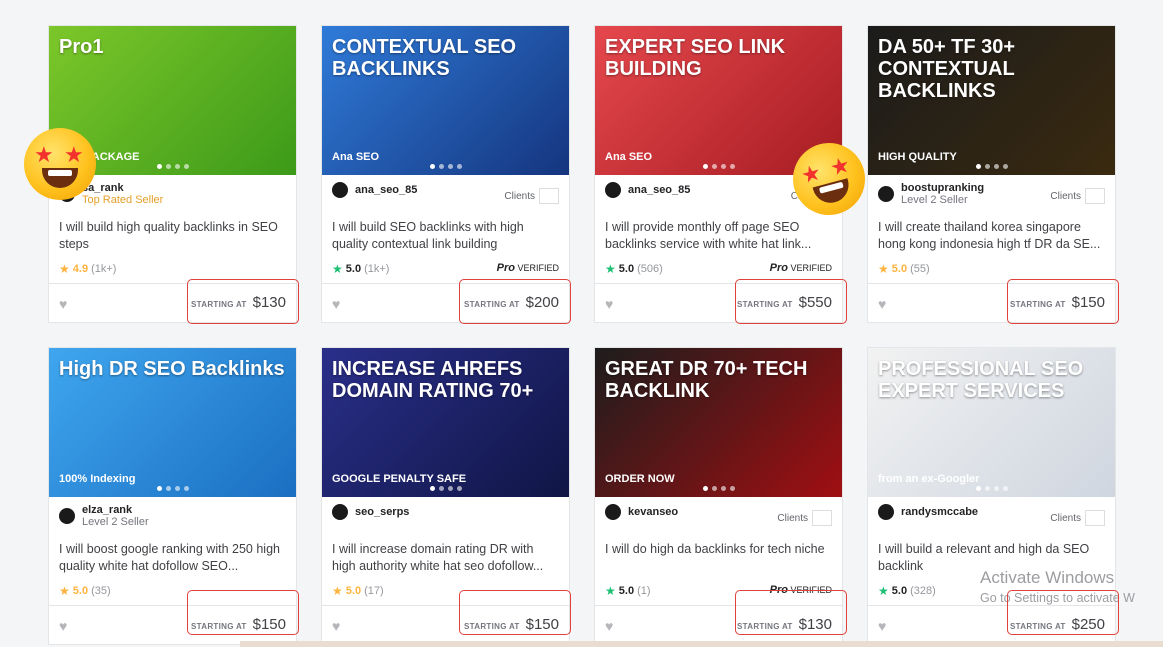 This screenshot has width=1163, height=647. I want to click on seller-name: sa_rank, so click(122, 188).